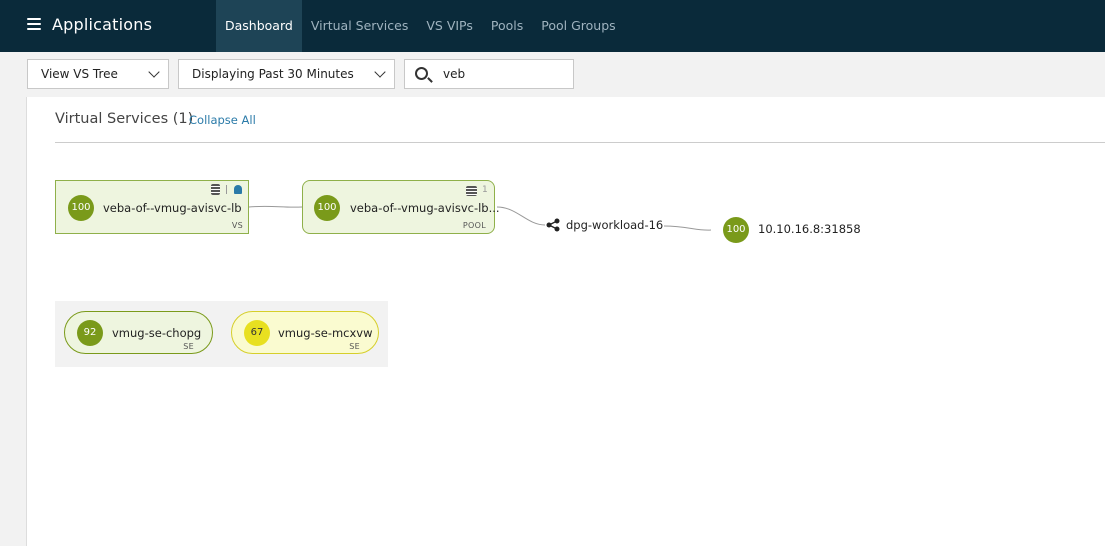 Image resolution: width=1105 pixels, height=546 pixels. Describe the element at coordinates (503, 74) in the screenshot. I see `search-input` at that location.